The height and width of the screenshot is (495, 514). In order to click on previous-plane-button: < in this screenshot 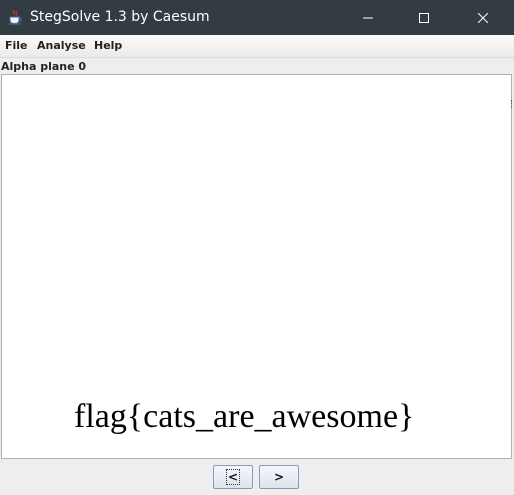, I will do `click(233, 477)`.